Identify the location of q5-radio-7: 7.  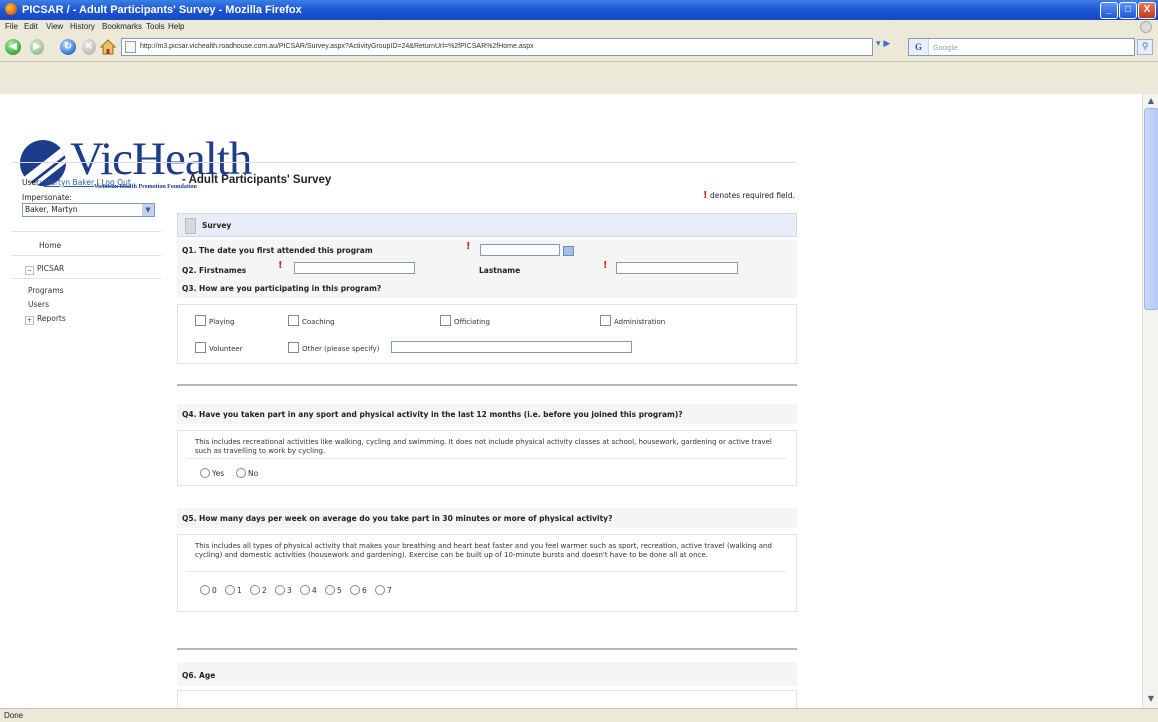
(383, 590).